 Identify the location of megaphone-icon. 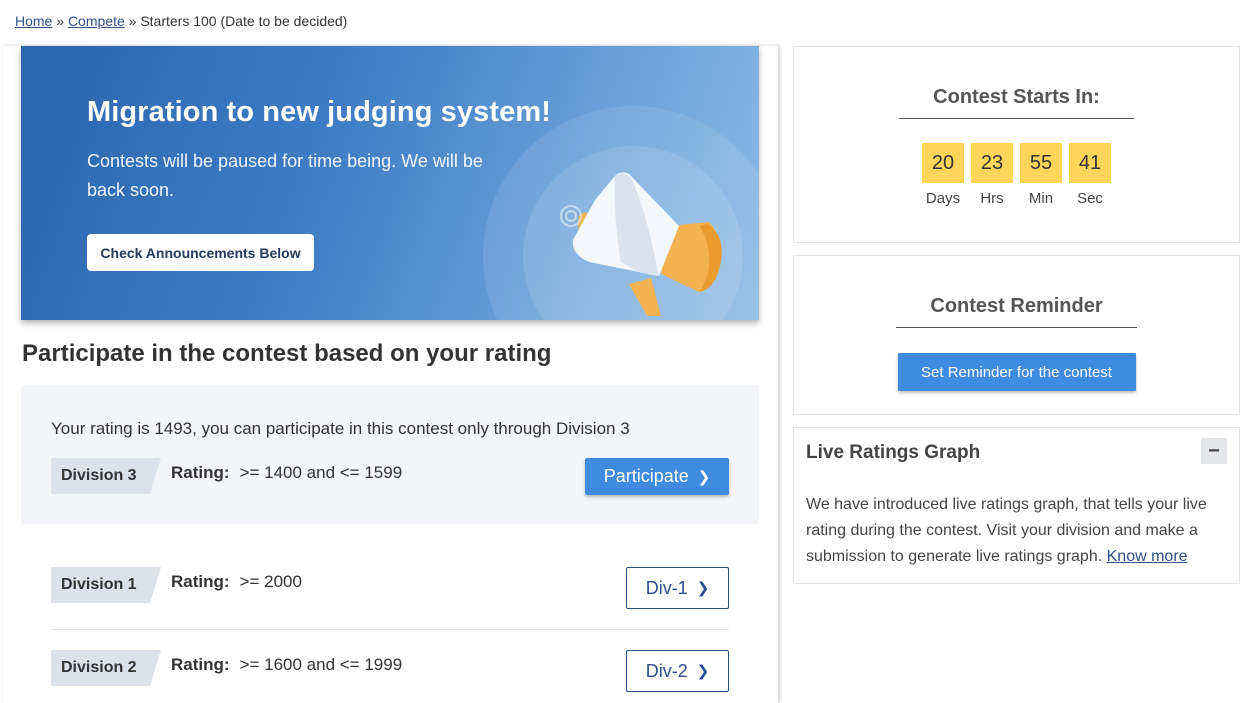
(641, 244).